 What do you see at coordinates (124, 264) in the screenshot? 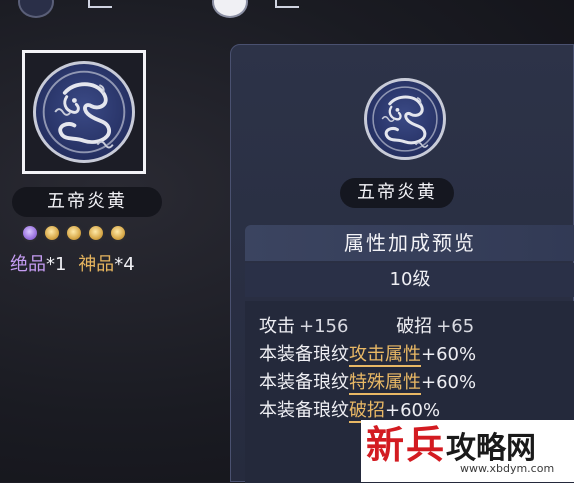
I see `grade-2-count: *4` at bounding box center [124, 264].